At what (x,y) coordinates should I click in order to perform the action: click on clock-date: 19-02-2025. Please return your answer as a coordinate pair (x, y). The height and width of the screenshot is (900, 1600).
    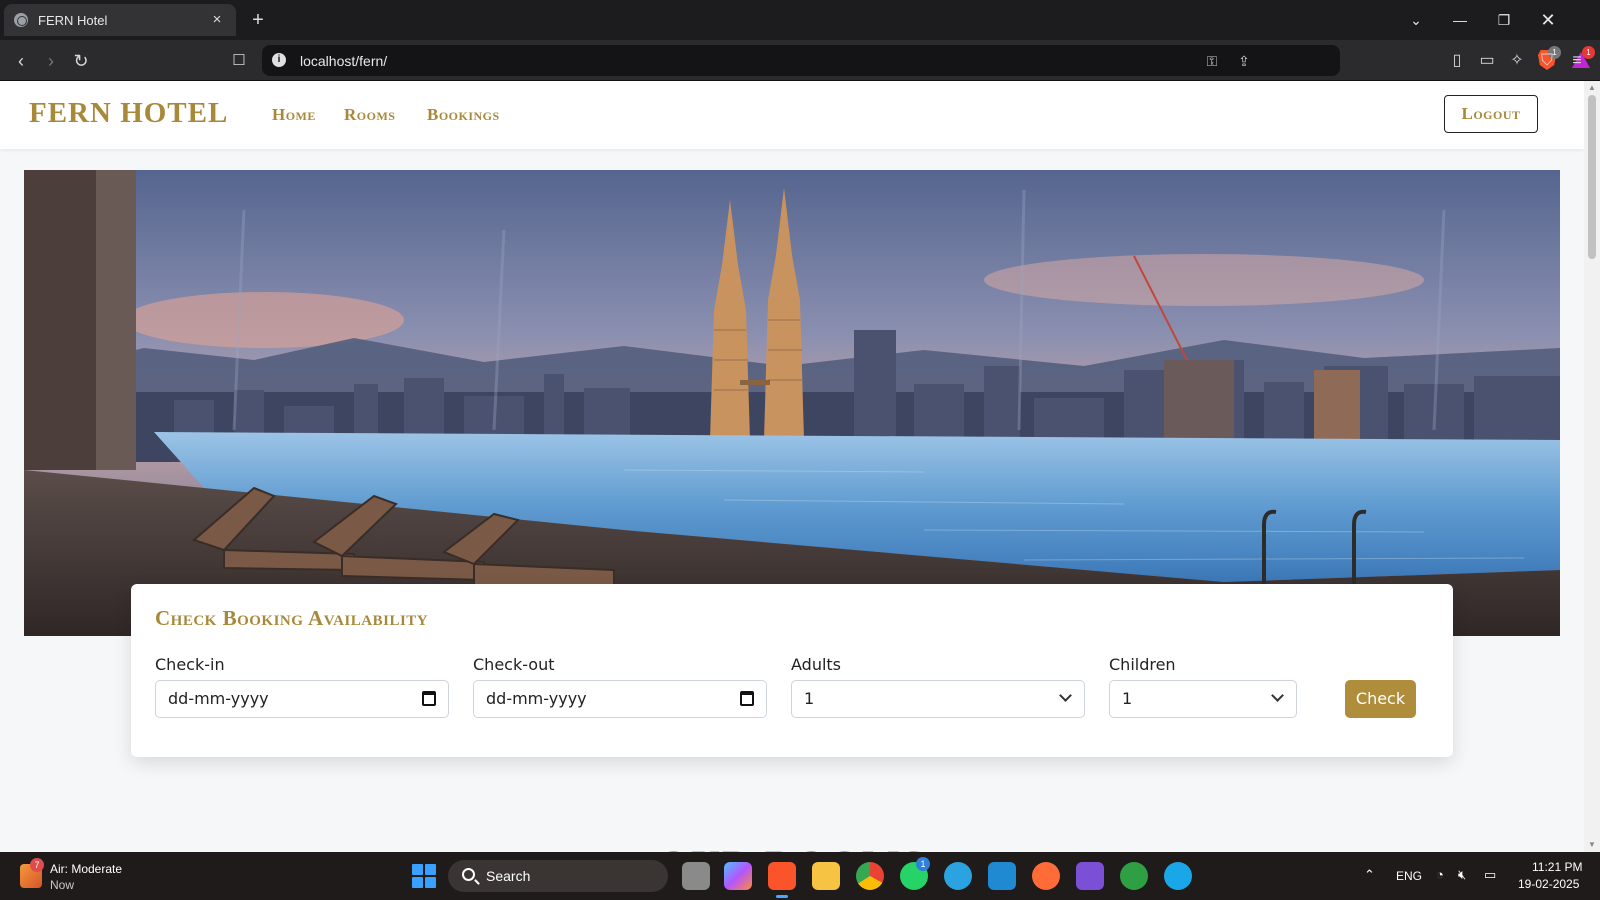
    Looking at the image, I should click on (1548, 884).